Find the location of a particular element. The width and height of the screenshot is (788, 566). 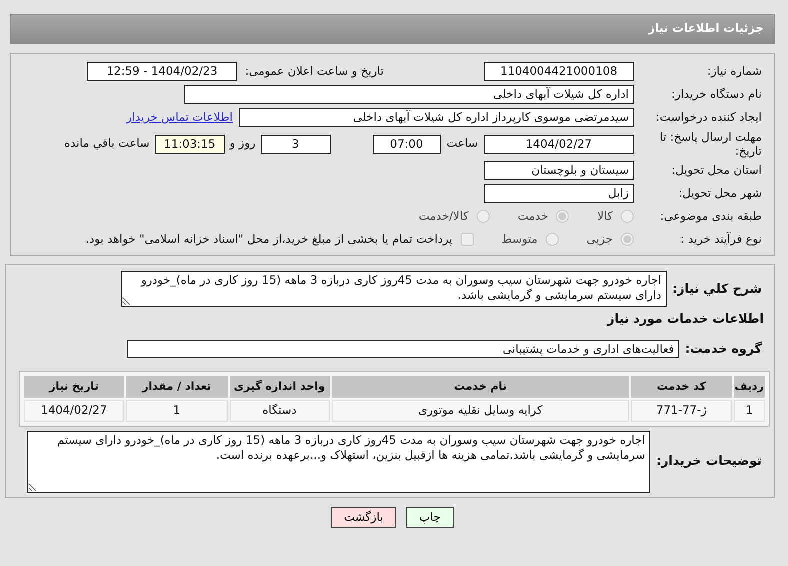

column-header: نام خدمت is located at coordinates (481, 387).